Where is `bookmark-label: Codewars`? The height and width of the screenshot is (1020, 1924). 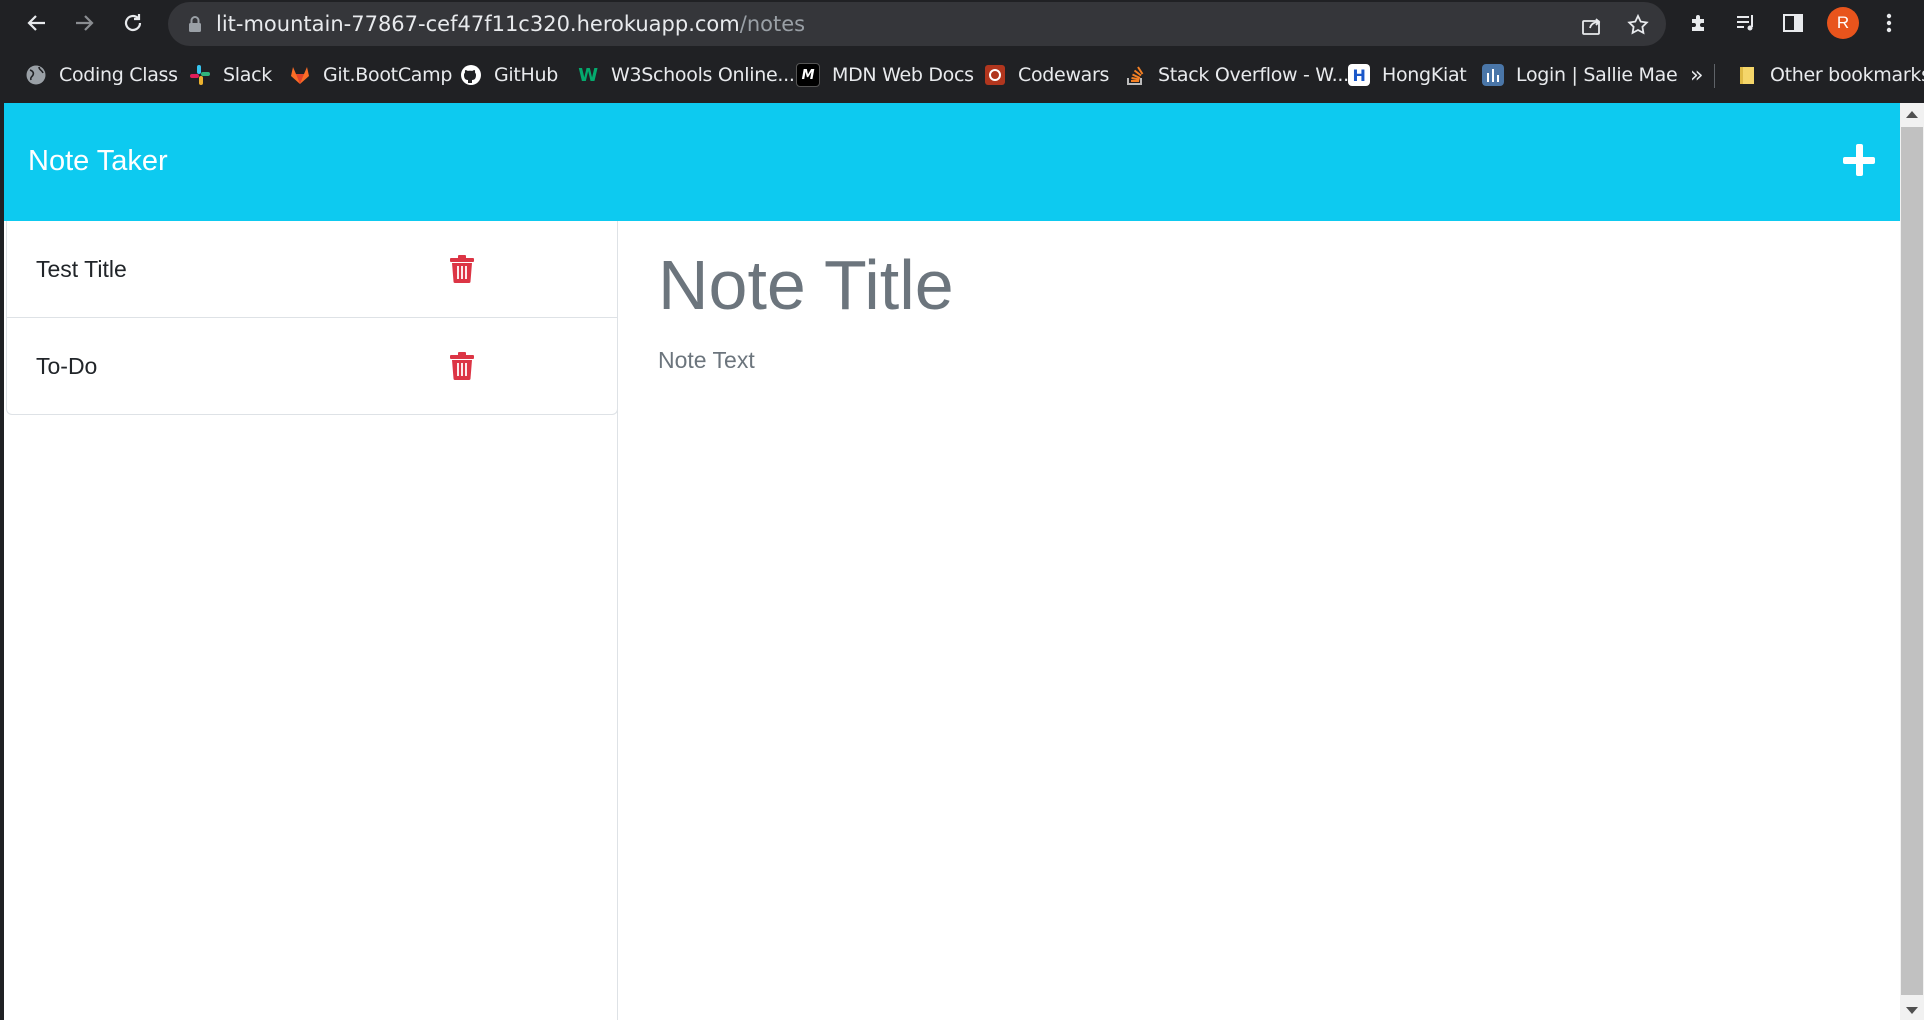
bookmark-label: Codewars is located at coordinates (1064, 75).